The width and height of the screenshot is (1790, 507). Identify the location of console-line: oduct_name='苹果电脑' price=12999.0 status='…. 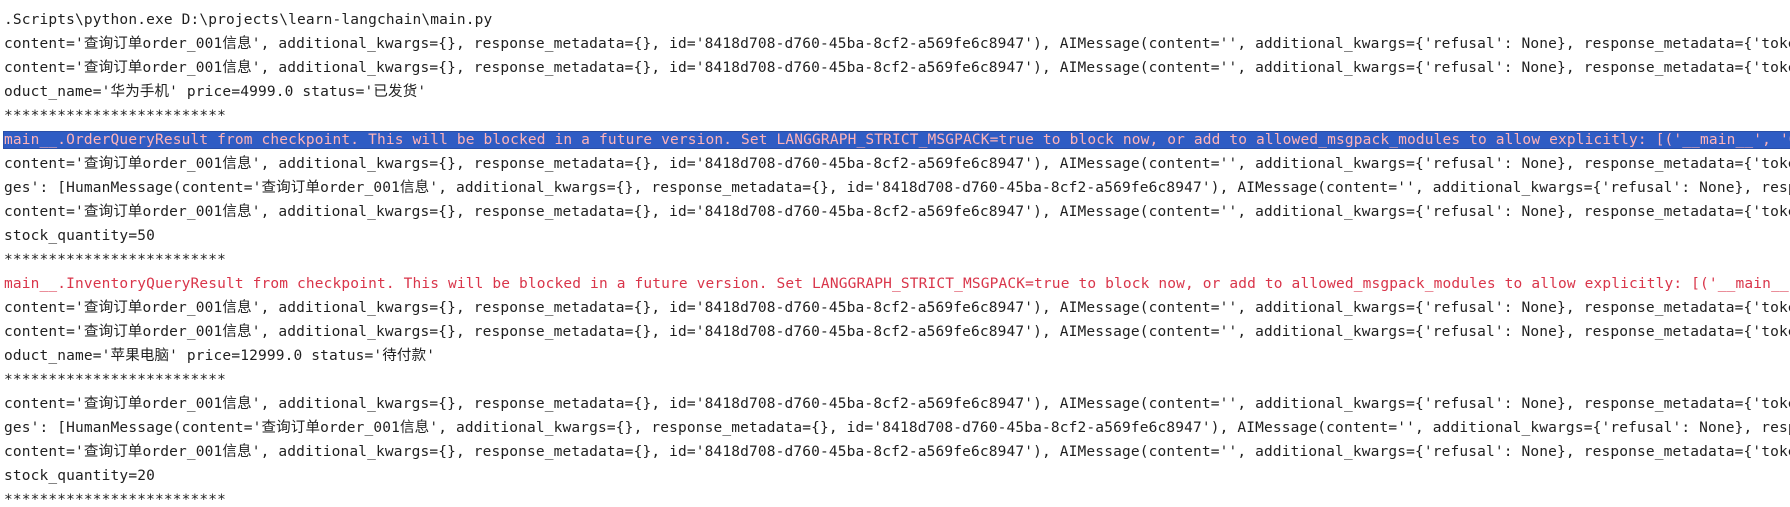
(220, 356).